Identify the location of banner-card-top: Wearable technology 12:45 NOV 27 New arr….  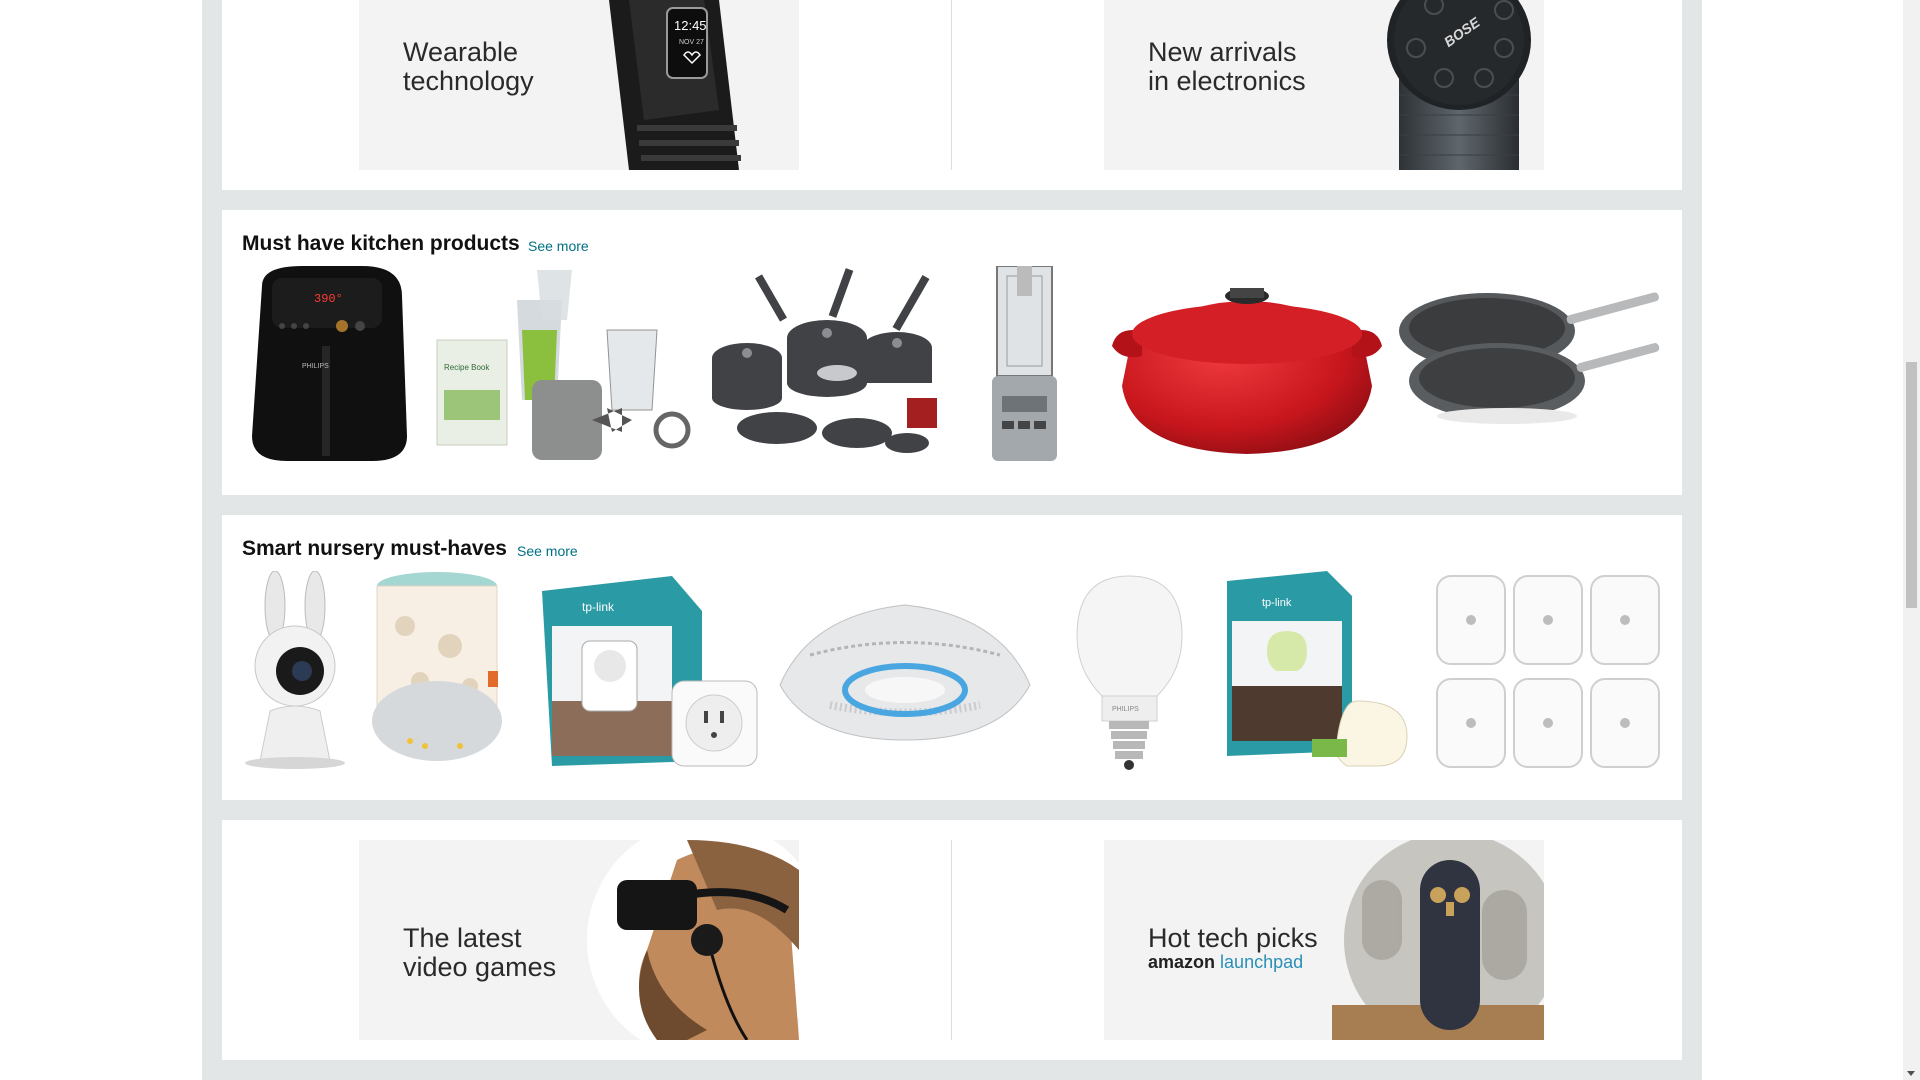
(952, 95).